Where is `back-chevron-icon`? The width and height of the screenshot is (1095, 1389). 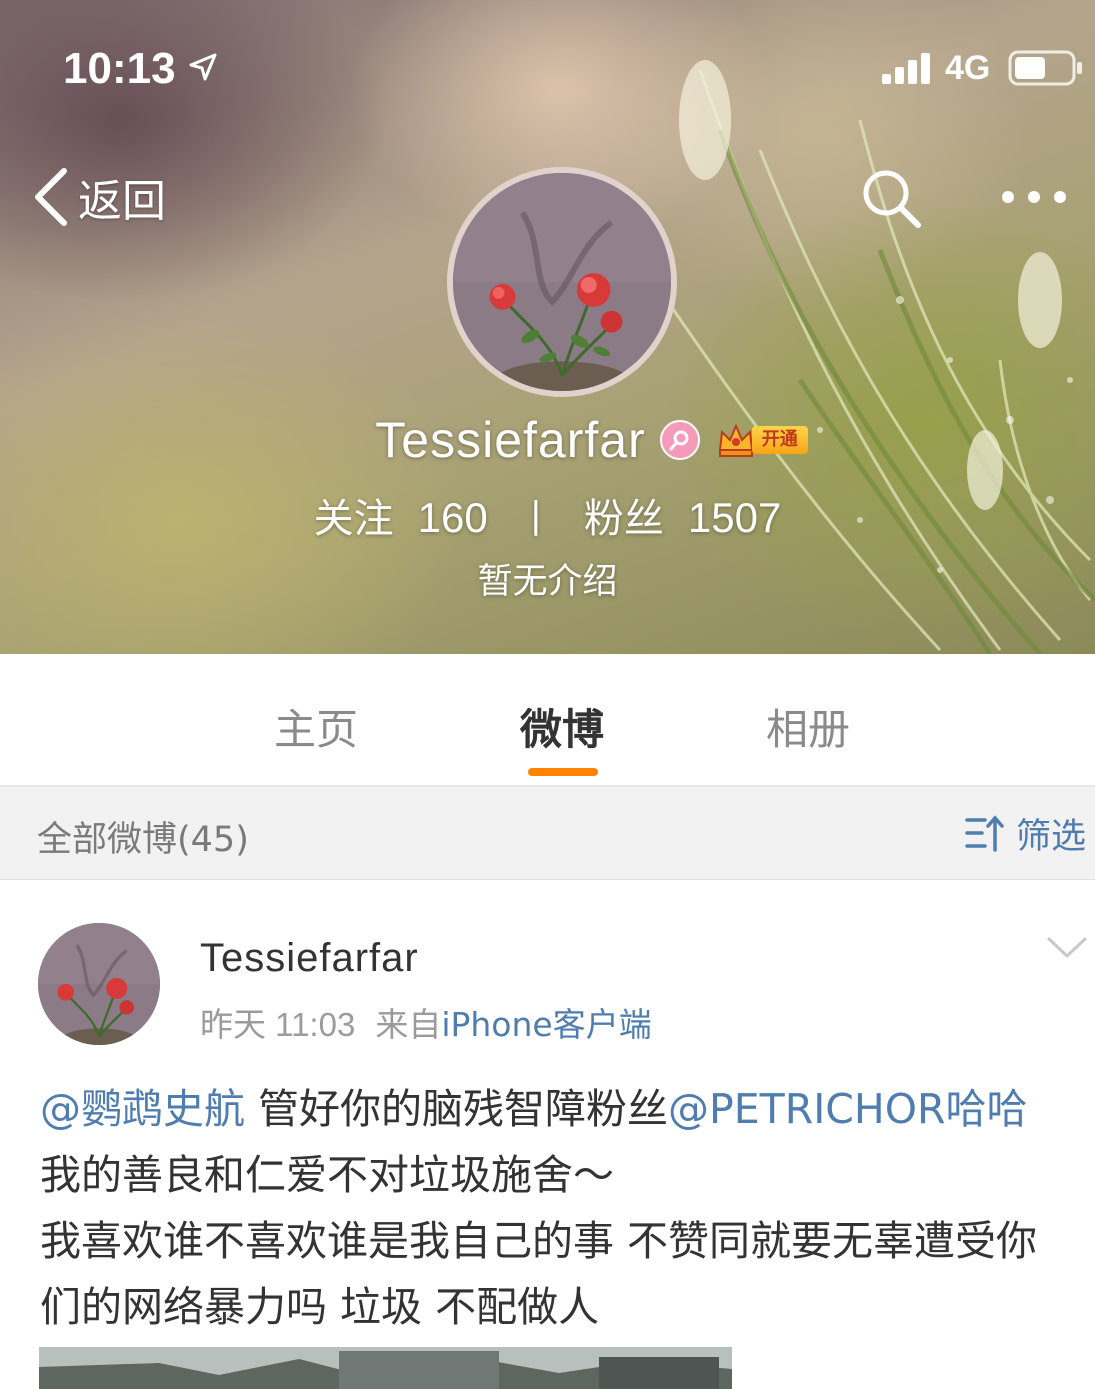 back-chevron-icon is located at coordinates (51, 197).